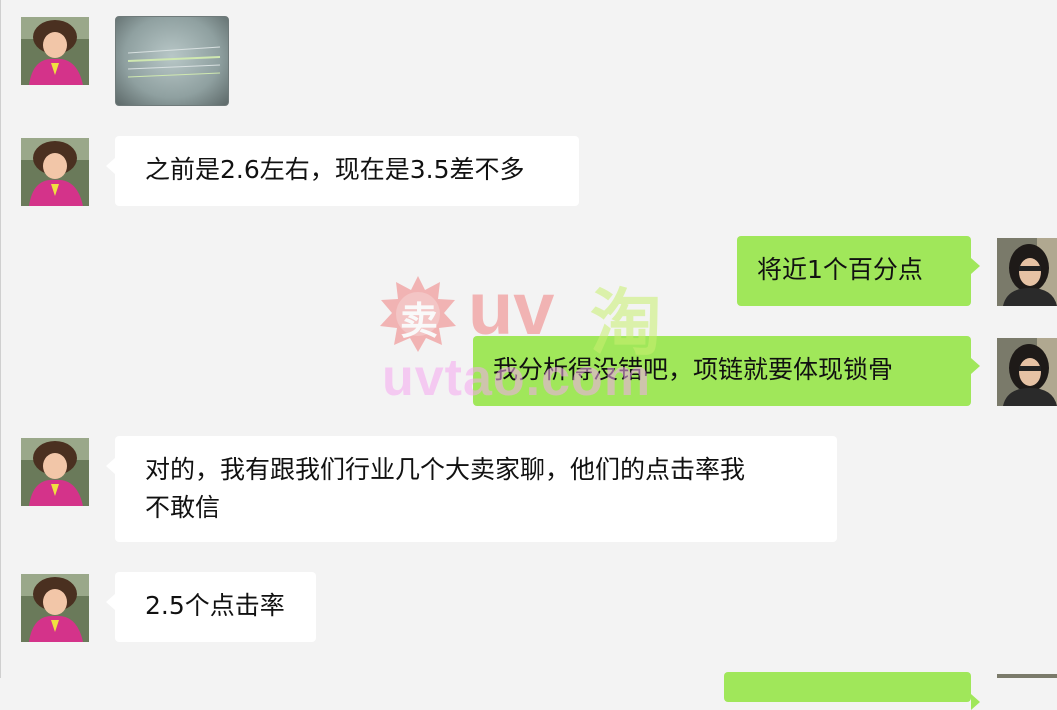 This screenshot has height=710, width=1057. I want to click on window-left-border, so click(0, 339).